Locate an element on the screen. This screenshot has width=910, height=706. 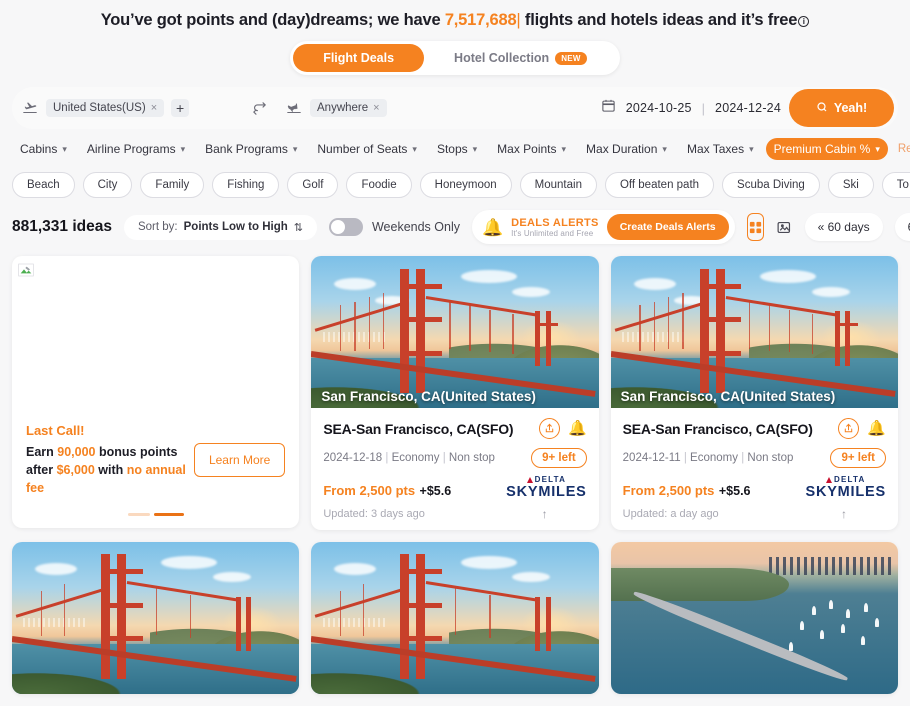
chevron-down-icon: ▾ is located at coordinates (564, 148).